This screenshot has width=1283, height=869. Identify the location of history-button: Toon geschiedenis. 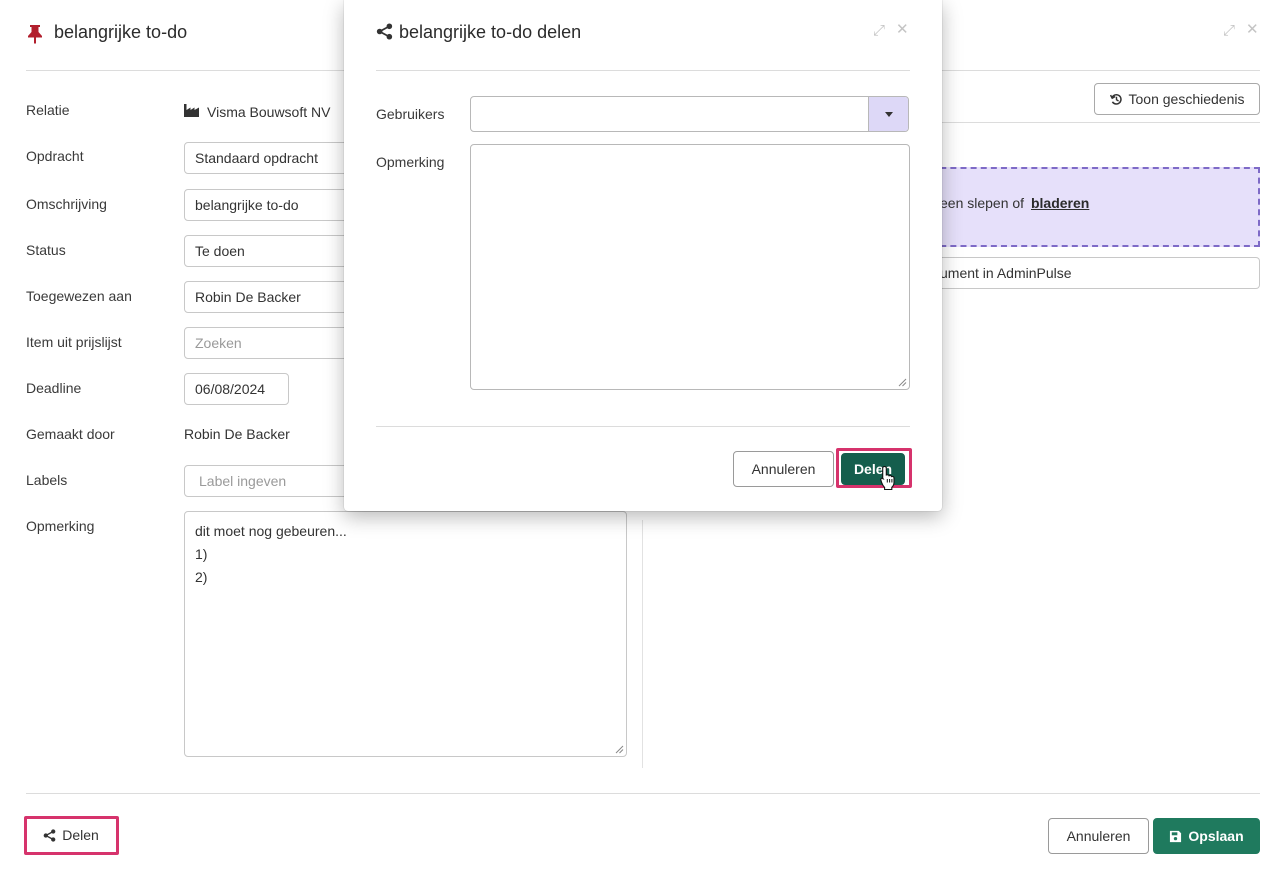
(1177, 99).